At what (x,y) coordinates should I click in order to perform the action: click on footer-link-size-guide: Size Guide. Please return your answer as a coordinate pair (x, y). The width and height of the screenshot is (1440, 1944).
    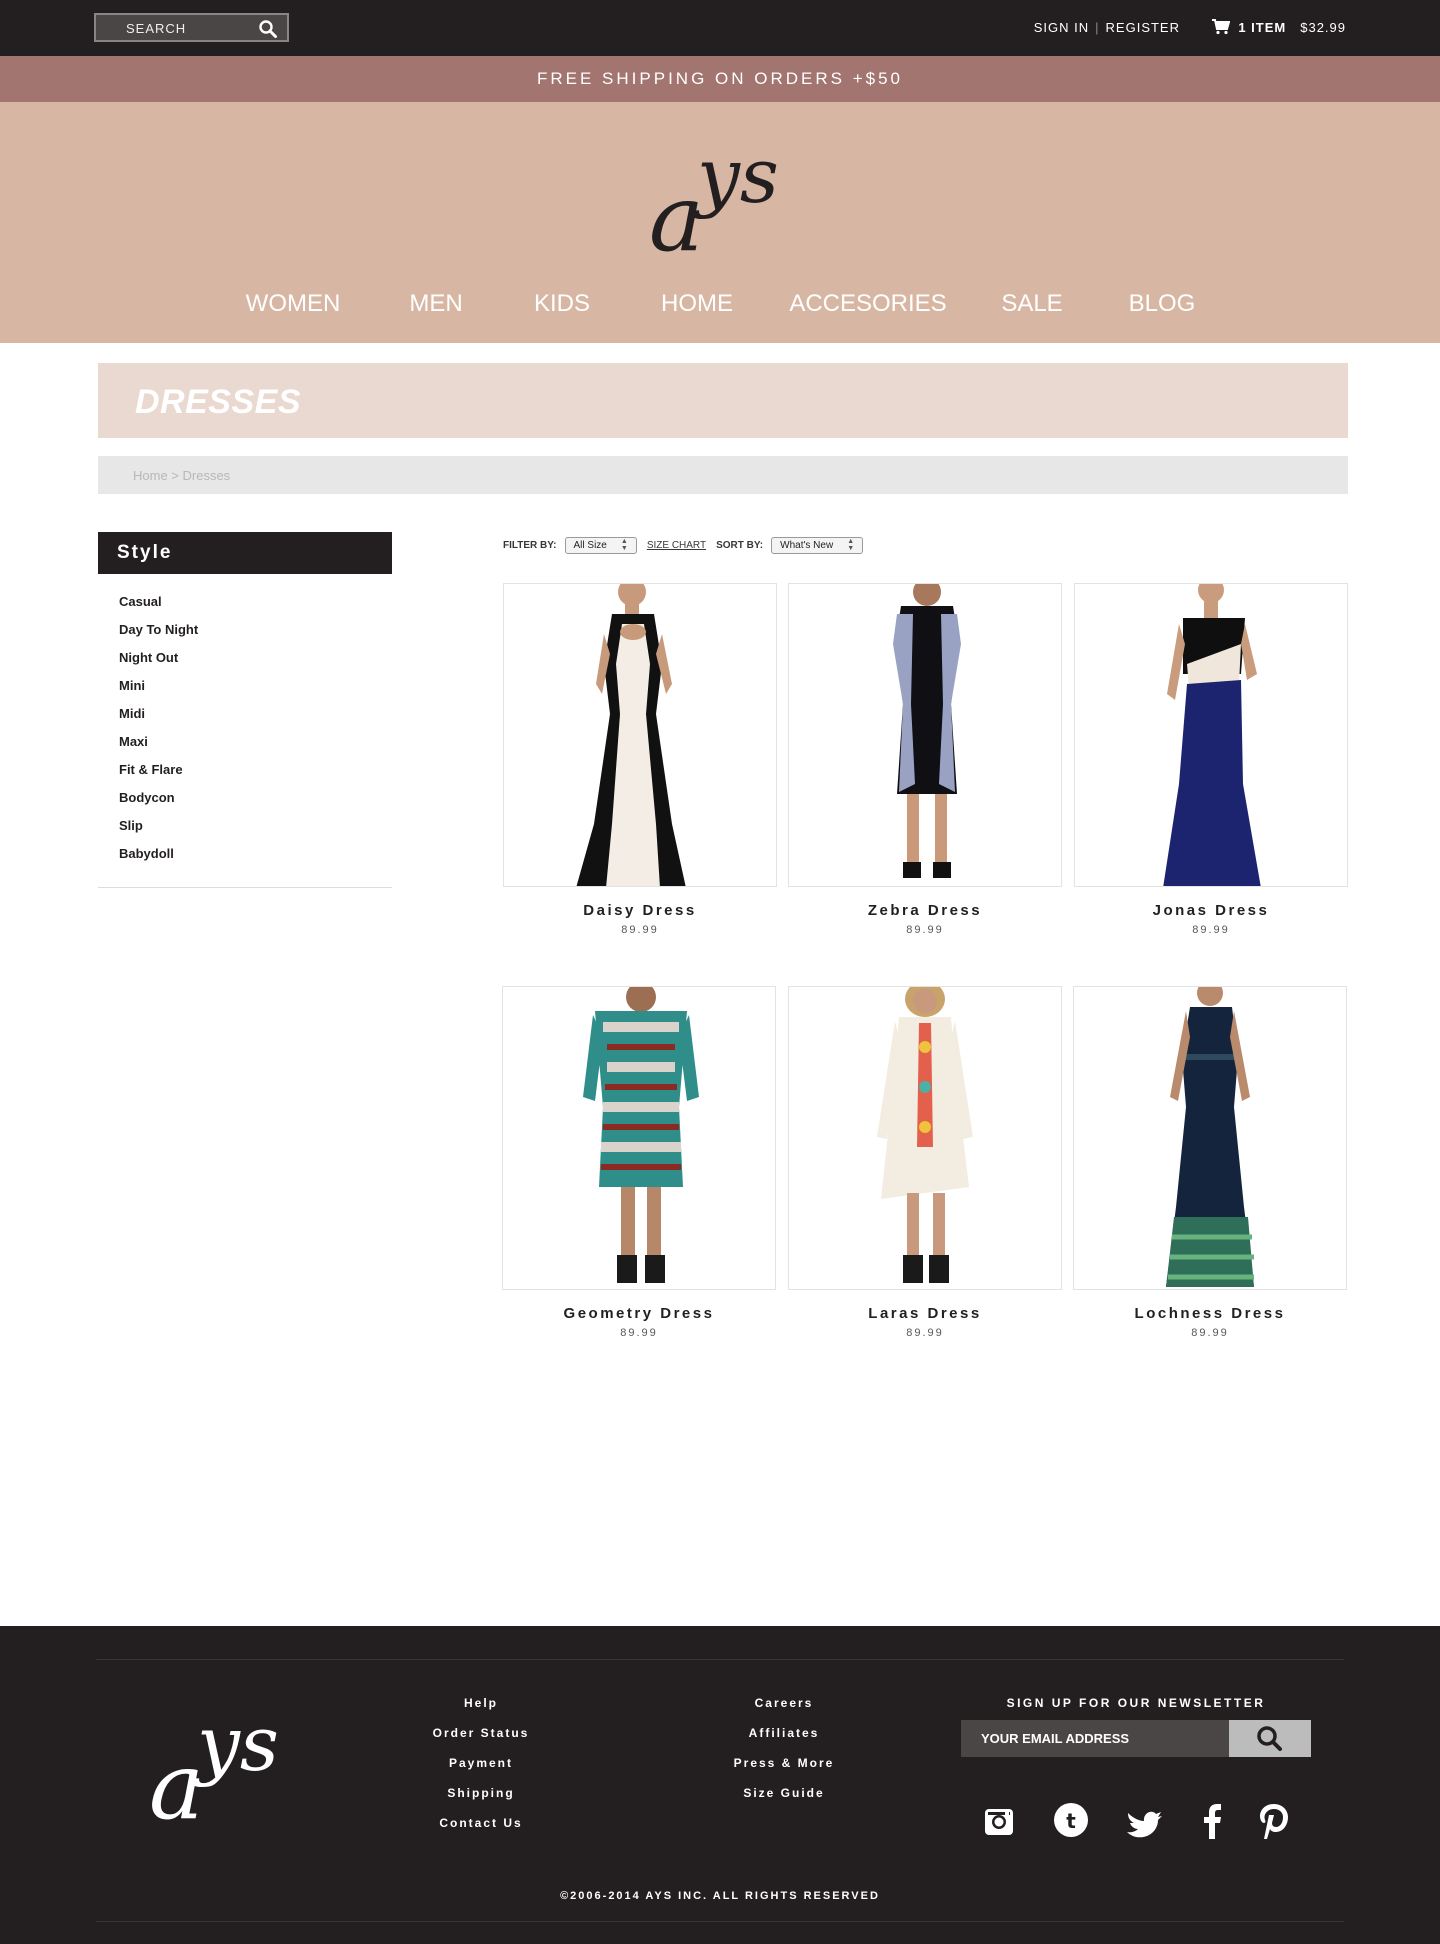
    Looking at the image, I should click on (784, 1801).